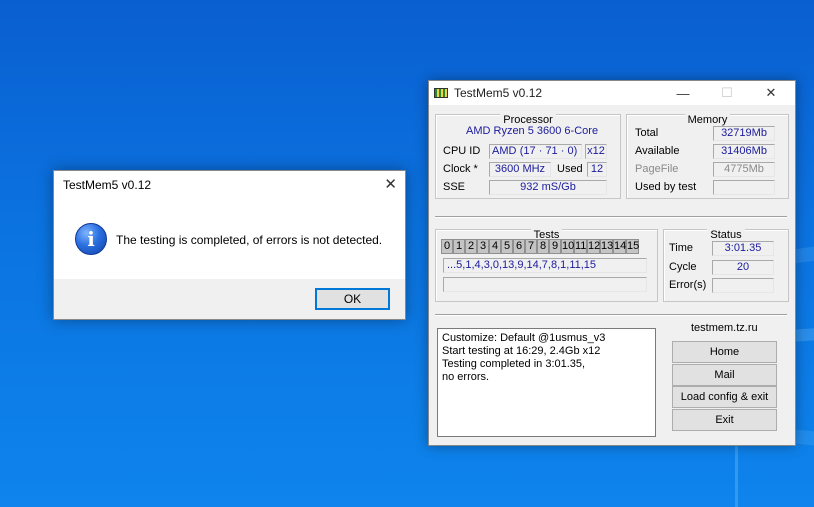 Image resolution: width=814 pixels, height=507 pixels. What do you see at coordinates (724, 397) in the screenshot?
I see `load-config-exit-button: Load config & exit` at bounding box center [724, 397].